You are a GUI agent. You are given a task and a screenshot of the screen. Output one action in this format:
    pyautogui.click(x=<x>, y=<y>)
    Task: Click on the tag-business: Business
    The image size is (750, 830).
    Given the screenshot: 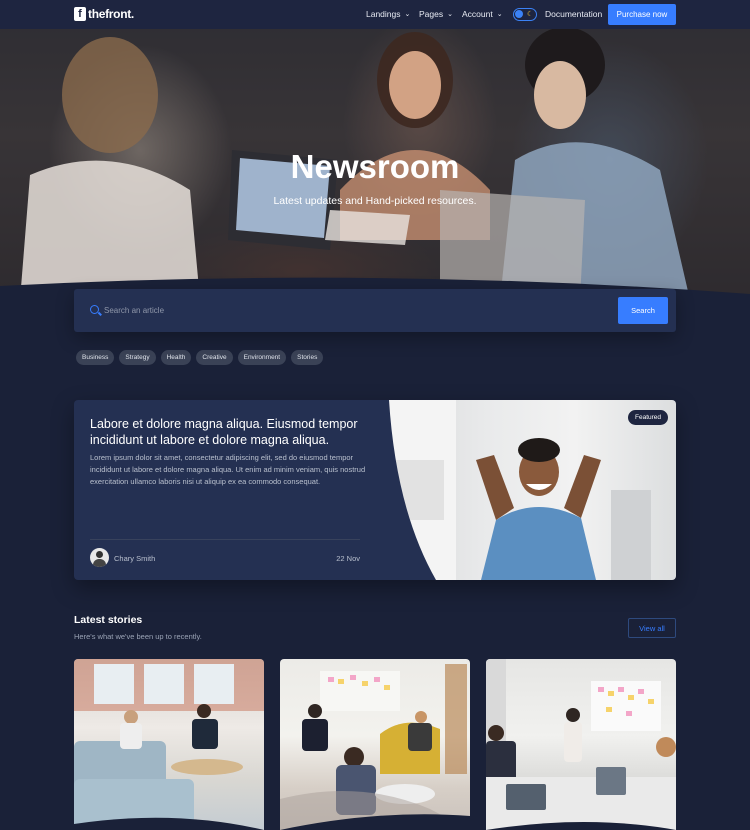 What is the action you would take?
    pyautogui.click(x=95, y=357)
    